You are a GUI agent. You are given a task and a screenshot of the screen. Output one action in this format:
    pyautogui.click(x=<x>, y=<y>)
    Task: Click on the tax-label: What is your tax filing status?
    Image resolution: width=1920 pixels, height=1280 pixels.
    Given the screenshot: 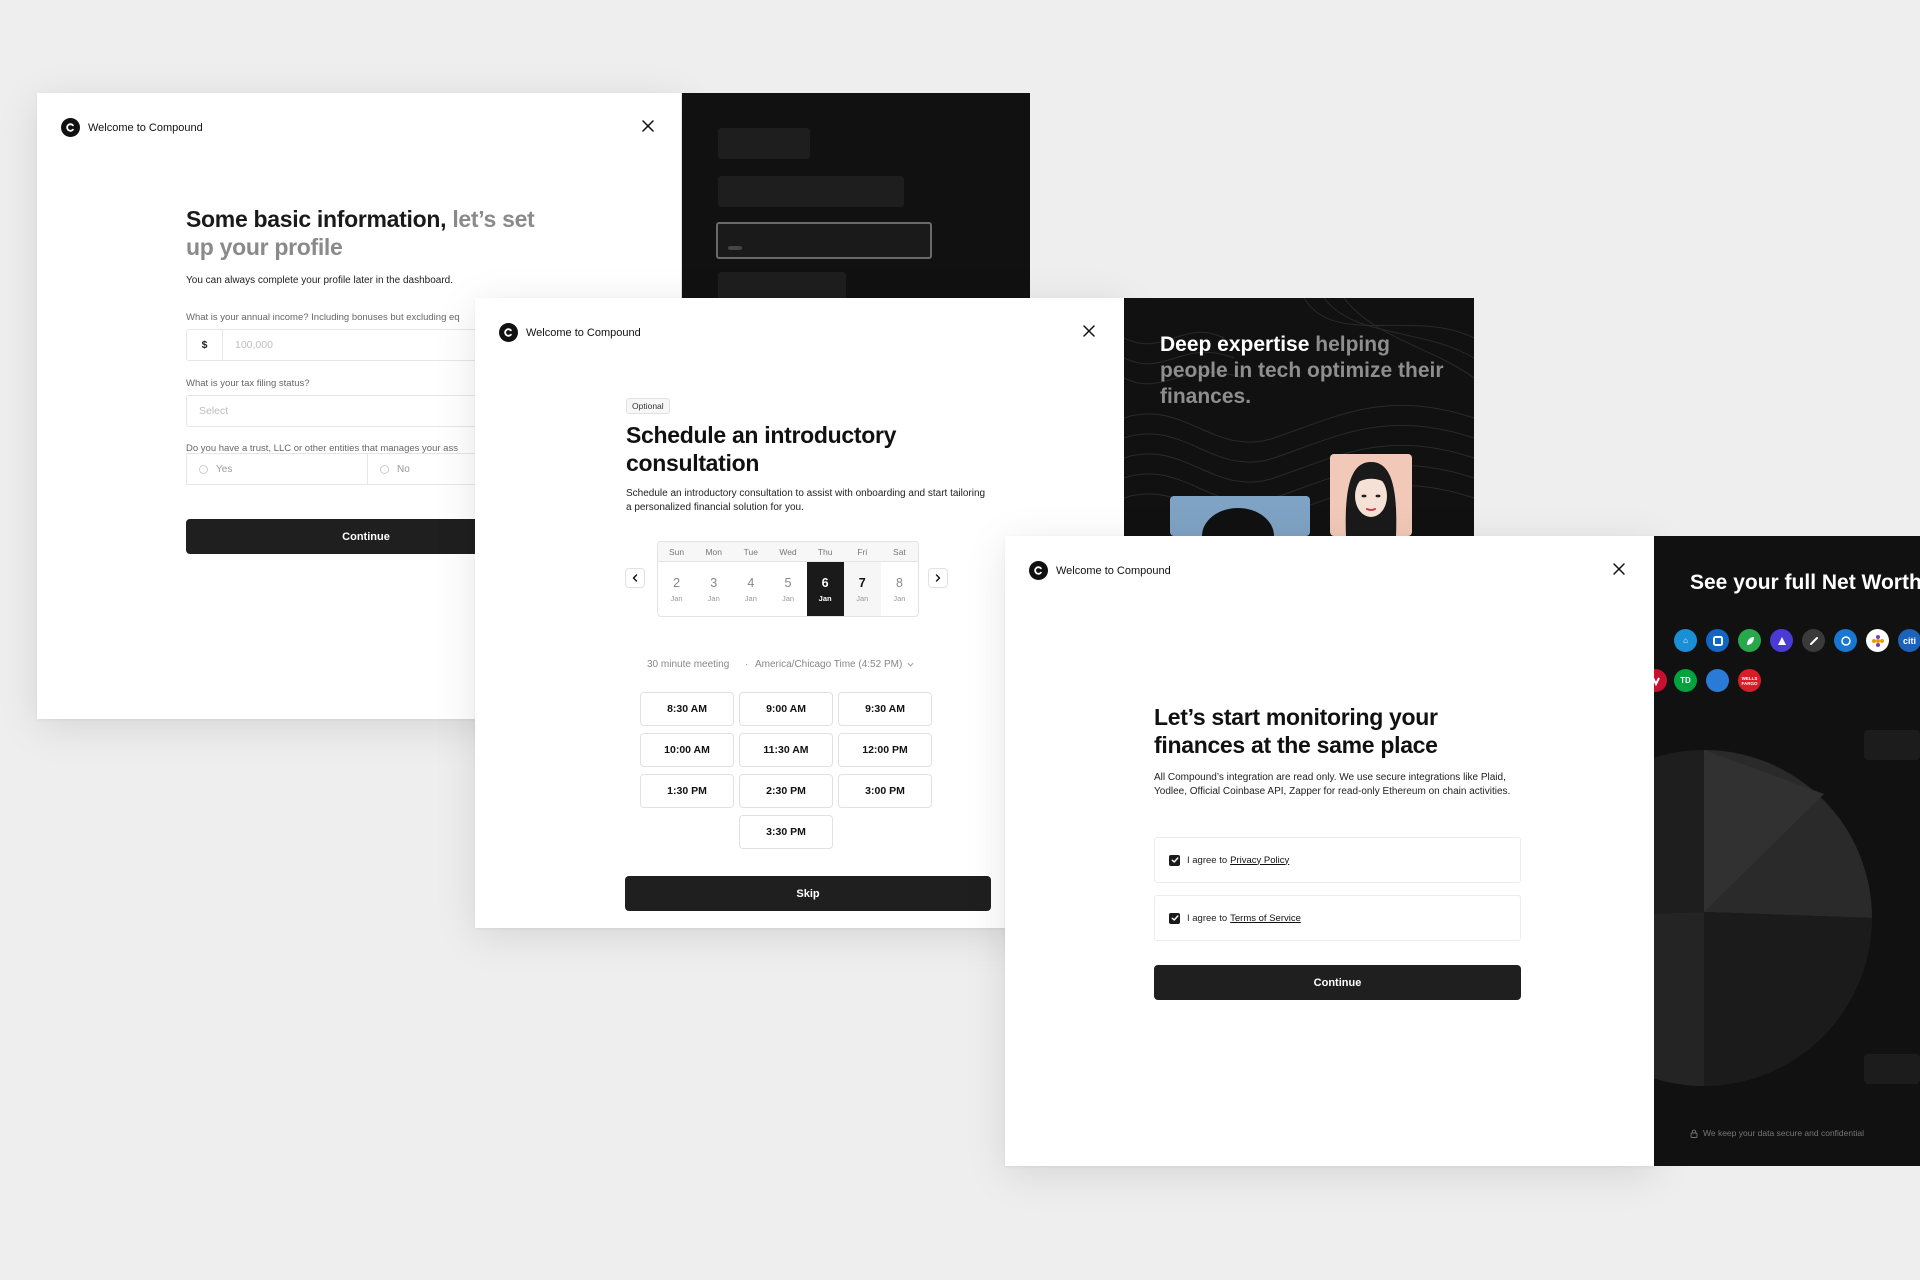 What is the action you would take?
    pyautogui.click(x=248, y=383)
    